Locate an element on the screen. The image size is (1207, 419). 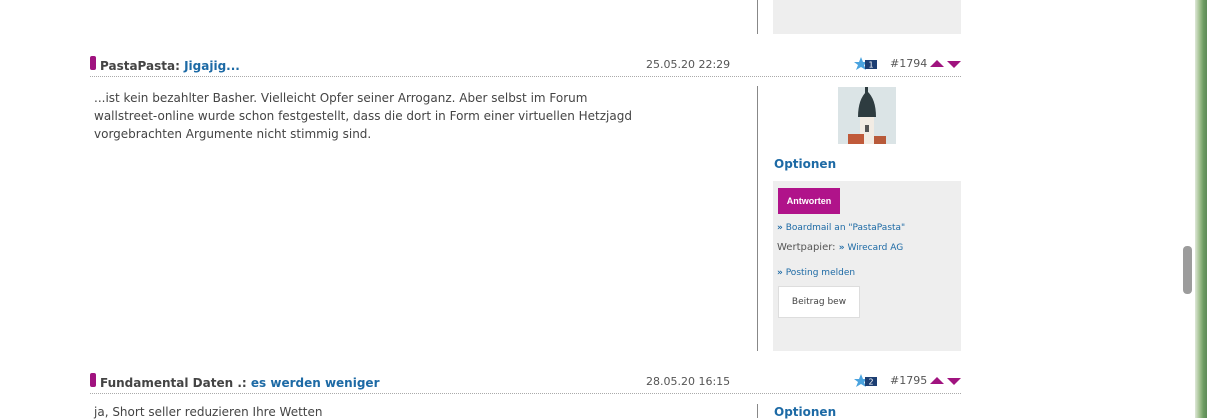
post-body: ja, Short seller reduzieren Ihre Wetten is located at coordinates (208, 412).